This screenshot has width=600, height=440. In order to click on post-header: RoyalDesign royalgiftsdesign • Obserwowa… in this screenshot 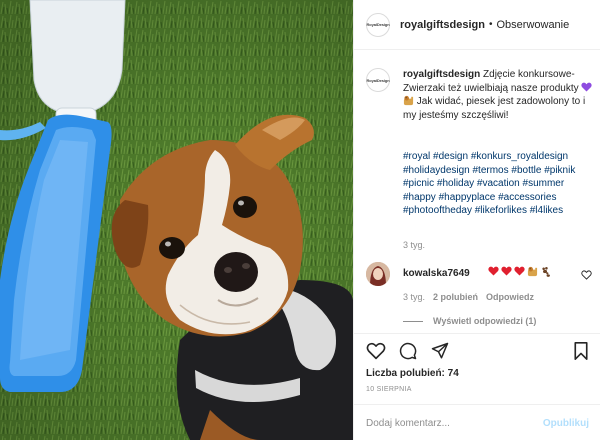, I will do `click(477, 25)`.